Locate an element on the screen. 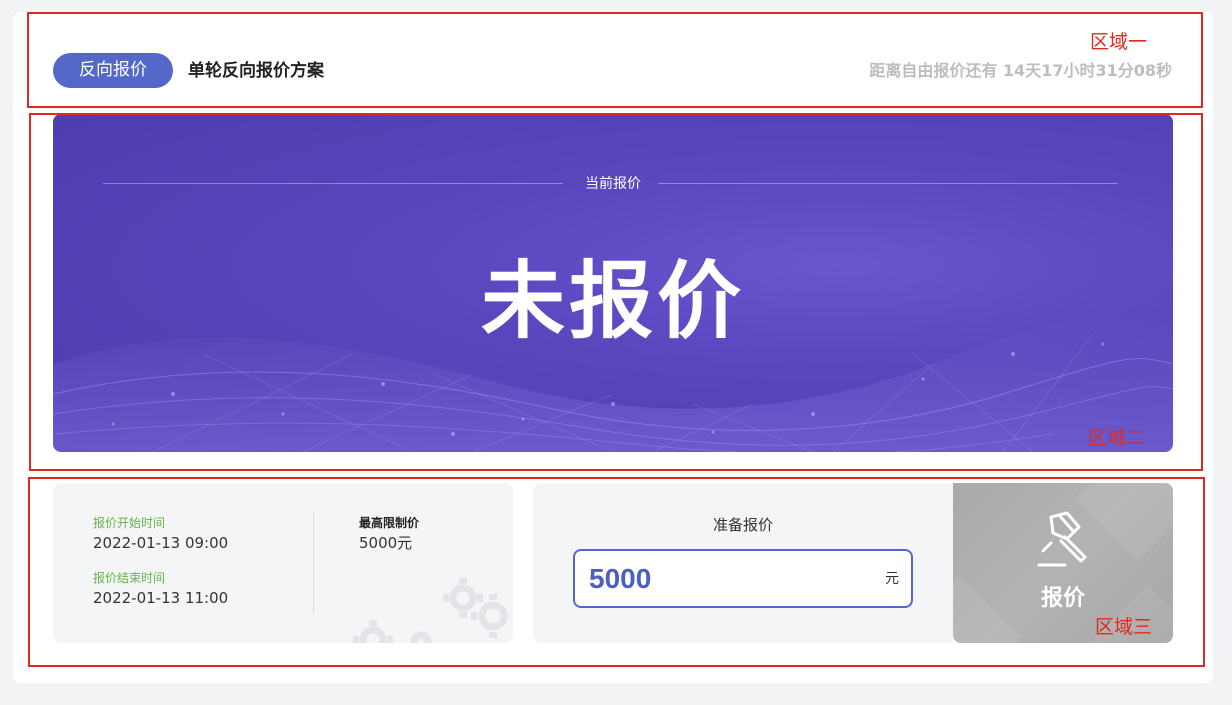  region-one-label: 区域一 is located at coordinates (1119, 42).